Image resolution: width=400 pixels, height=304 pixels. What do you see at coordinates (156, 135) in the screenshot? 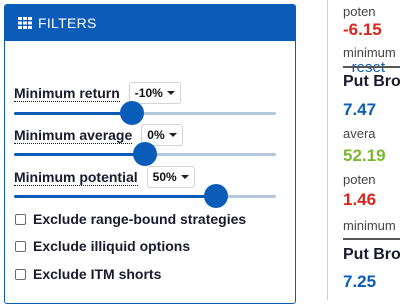
I see `minimum-average-value: 0%` at bounding box center [156, 135].